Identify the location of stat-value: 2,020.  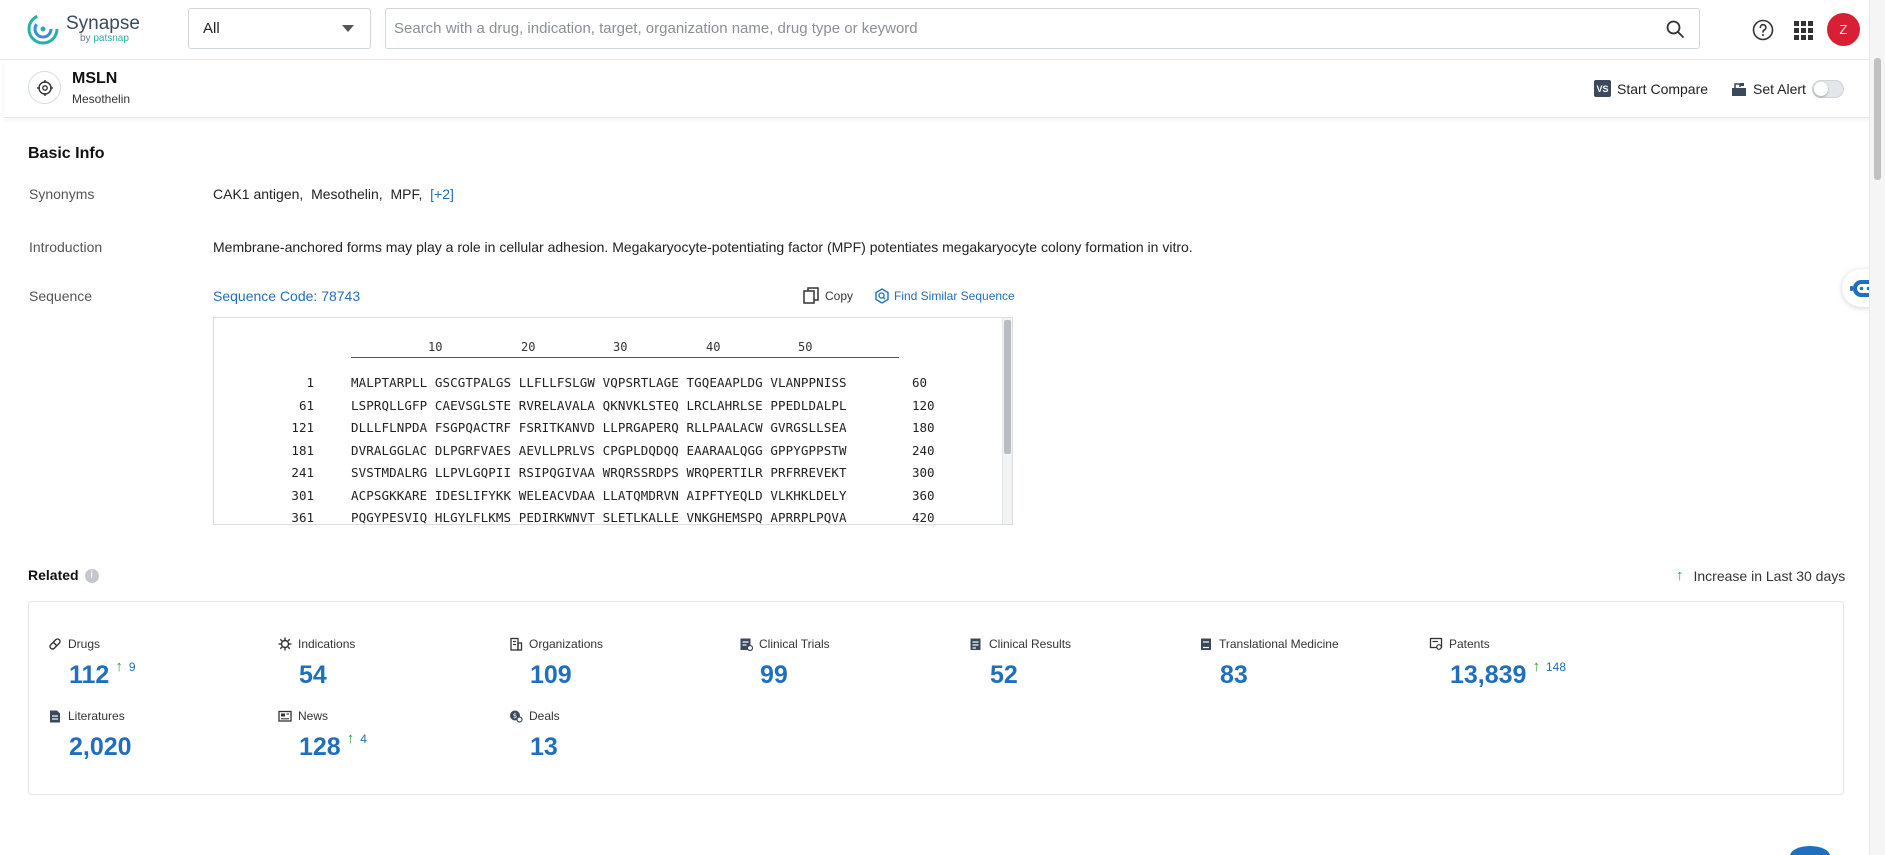
(100, 747).